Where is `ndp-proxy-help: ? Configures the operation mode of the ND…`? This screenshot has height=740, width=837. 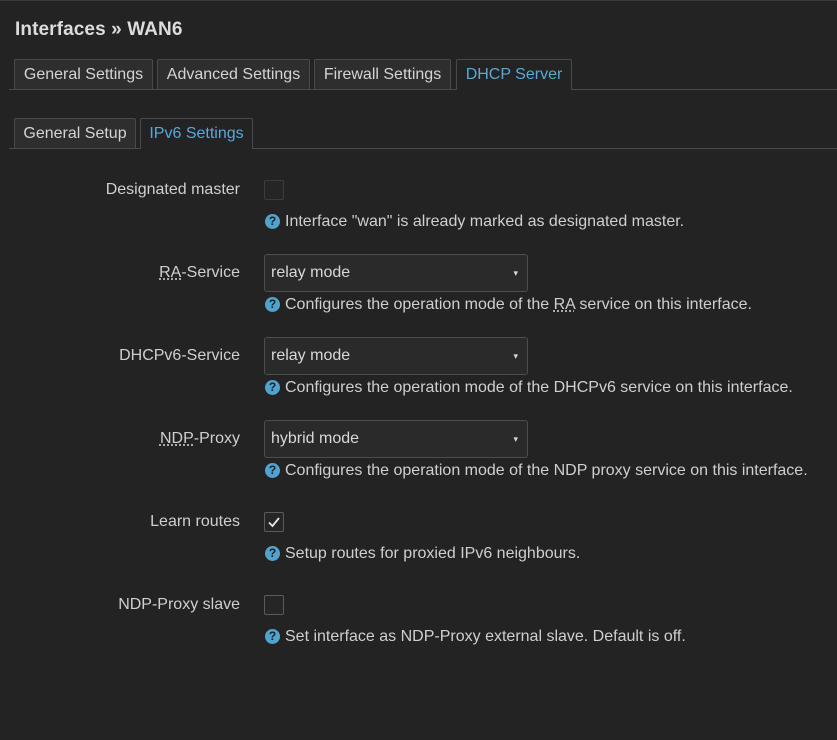
ndp-proxy-help: ? Configures the operation mode of the ND… is located at coordinates (536, 471).